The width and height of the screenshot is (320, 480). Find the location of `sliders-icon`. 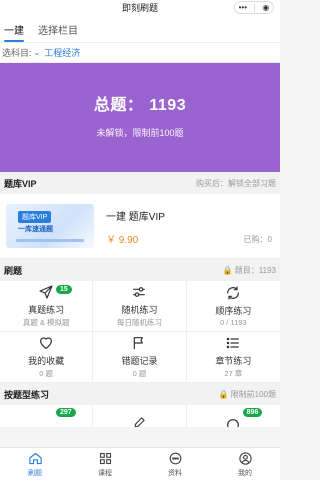

sliders-icon is located at coordinates (139, 292).